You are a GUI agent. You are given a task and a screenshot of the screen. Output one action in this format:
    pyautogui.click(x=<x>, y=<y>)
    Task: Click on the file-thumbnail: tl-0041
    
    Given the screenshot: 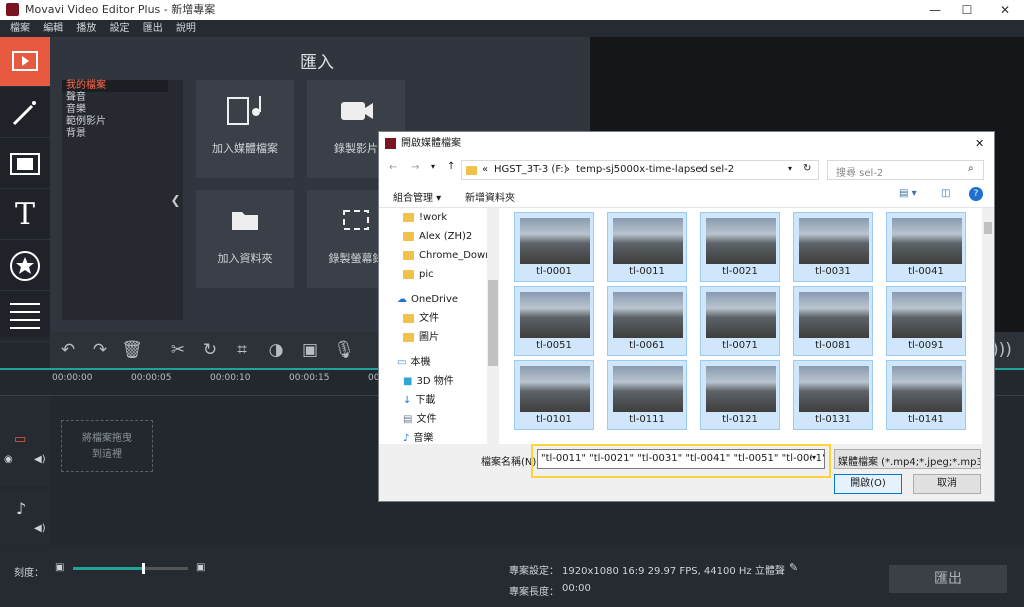 What is the action you would take?
    pyautogui.click(x=926, y=247)
    